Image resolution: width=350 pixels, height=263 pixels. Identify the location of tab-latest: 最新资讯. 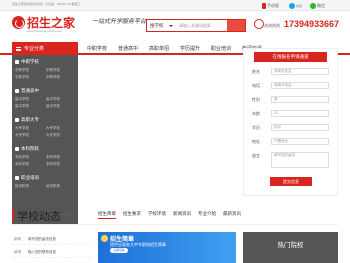
(232, 214).